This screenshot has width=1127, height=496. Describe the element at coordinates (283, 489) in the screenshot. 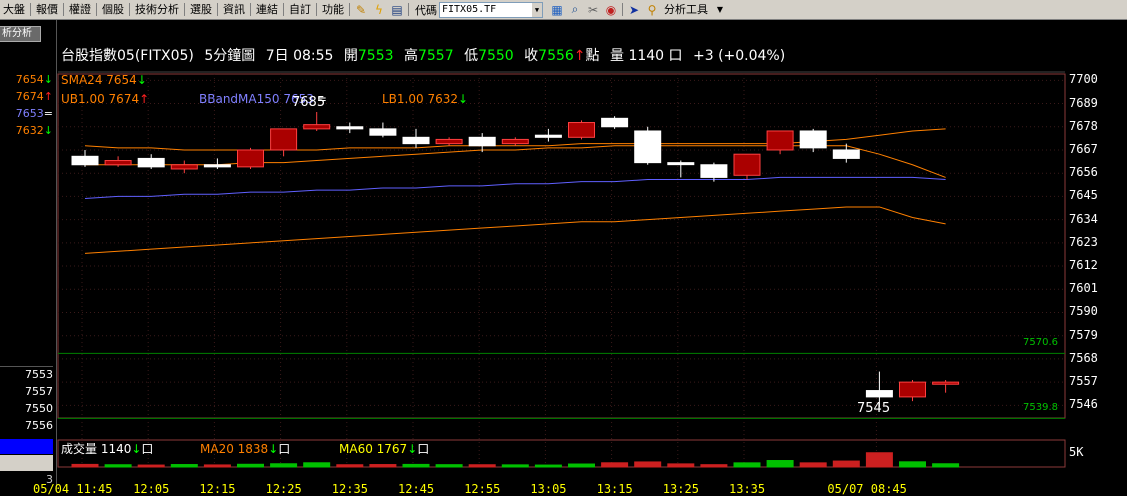

I see `x-tick-label: 12:25` at that location.